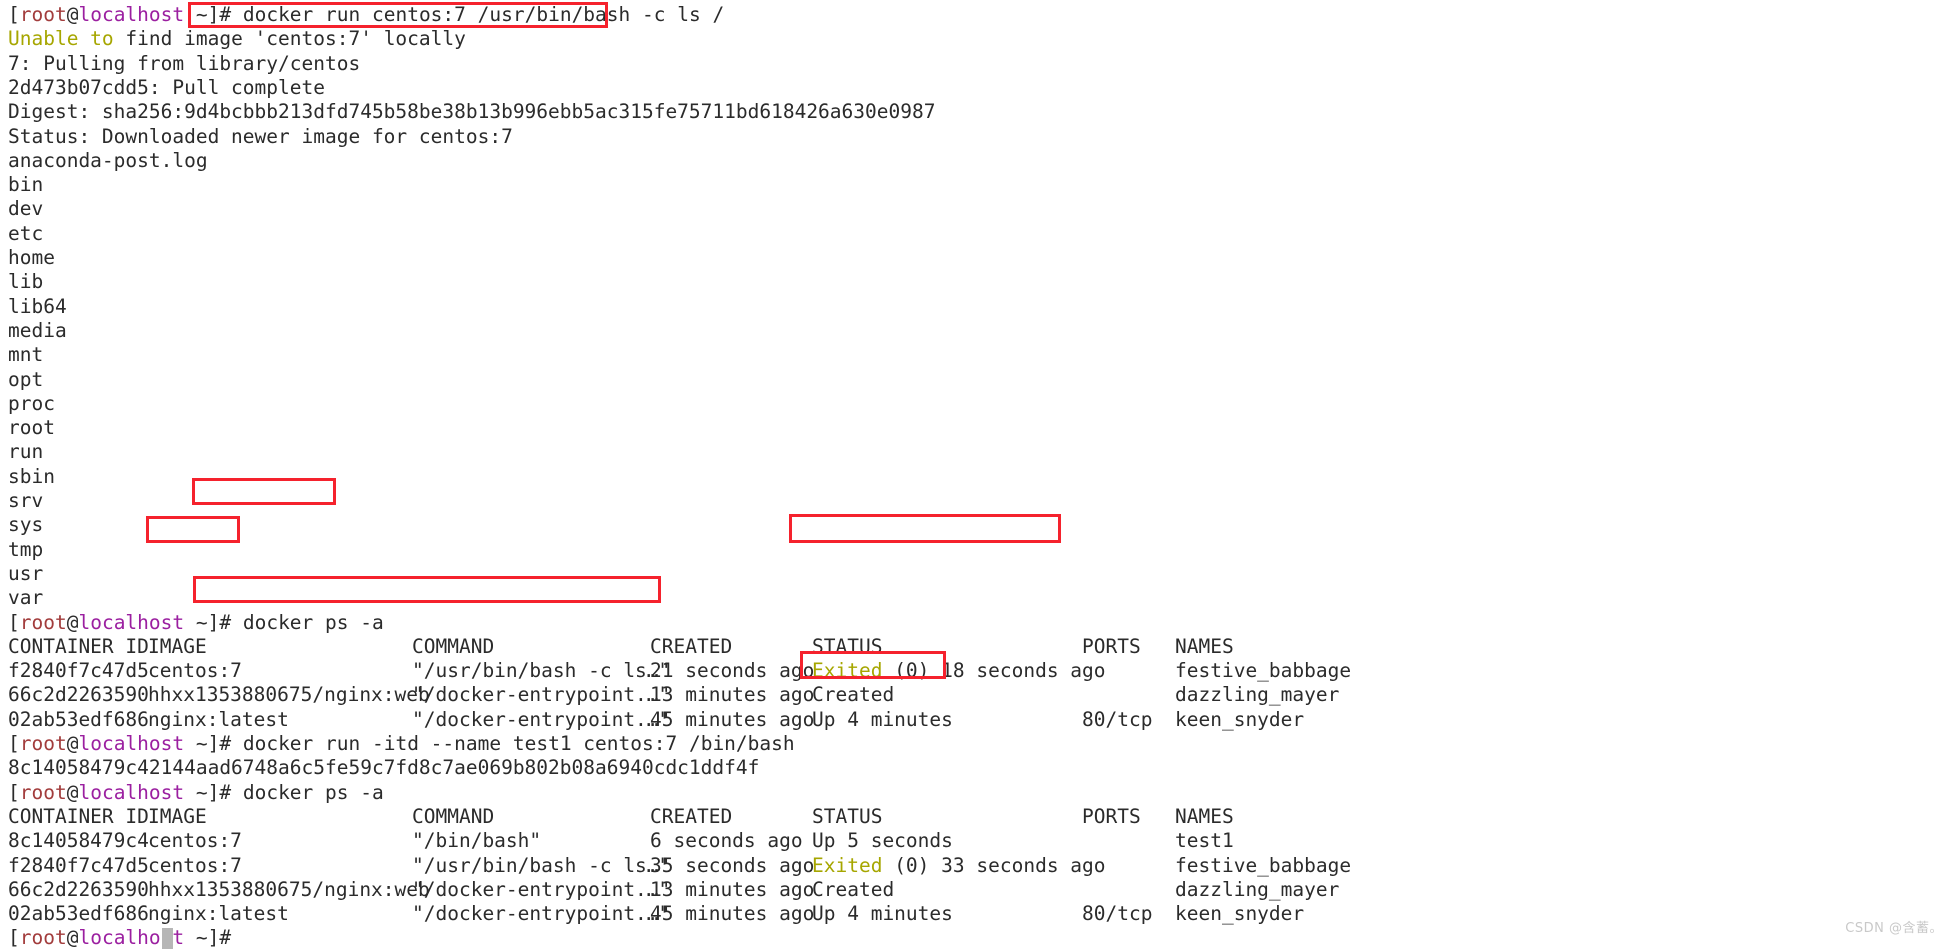 The width and height of the screenshot is (1957, 951). What do you see at coordinates (25, 598) in the screenshot?
I see `ls-entry-18: var` at bounding box center [25, 598].